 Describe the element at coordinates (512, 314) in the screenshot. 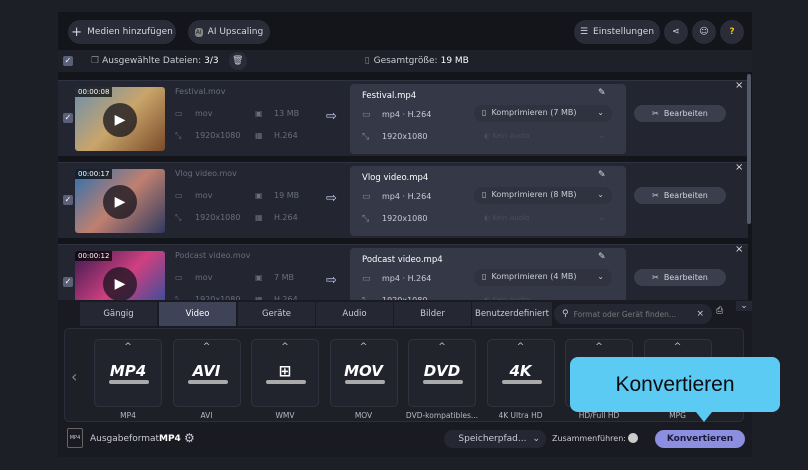

I see `tab-5: Benutzerdefiniert` at that location.